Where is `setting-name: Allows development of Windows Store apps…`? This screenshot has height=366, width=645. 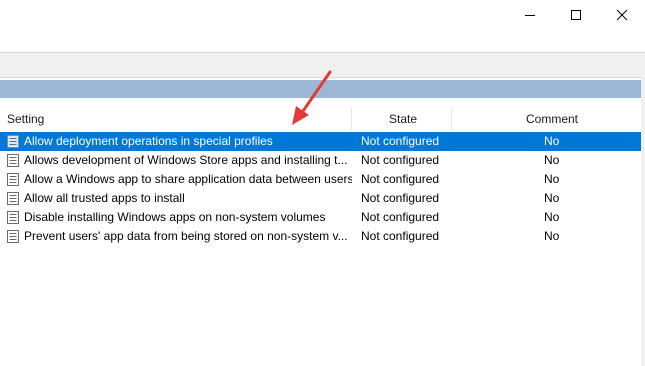 setting-name: Allows development of Windows Store apps… is located at coordinates (186, 160).